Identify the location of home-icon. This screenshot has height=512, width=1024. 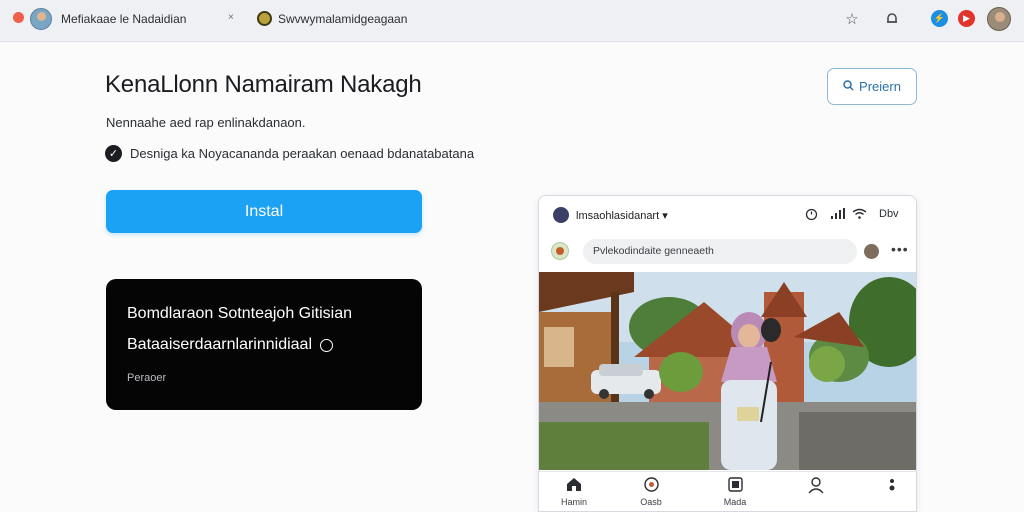
(574, 486).